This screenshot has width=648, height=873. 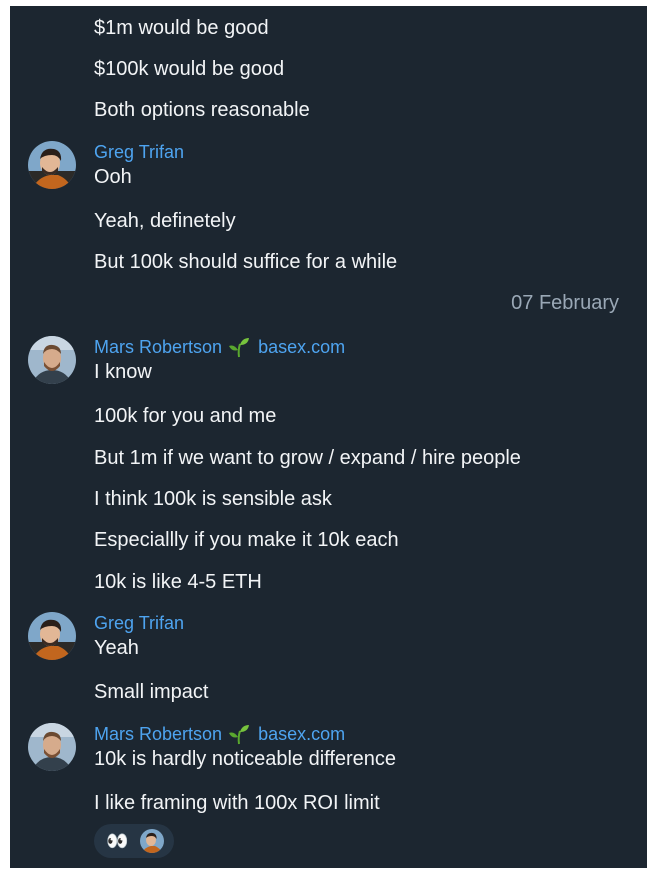 I want to click on message-text: $1m would be good, so click(x=181, y=28).